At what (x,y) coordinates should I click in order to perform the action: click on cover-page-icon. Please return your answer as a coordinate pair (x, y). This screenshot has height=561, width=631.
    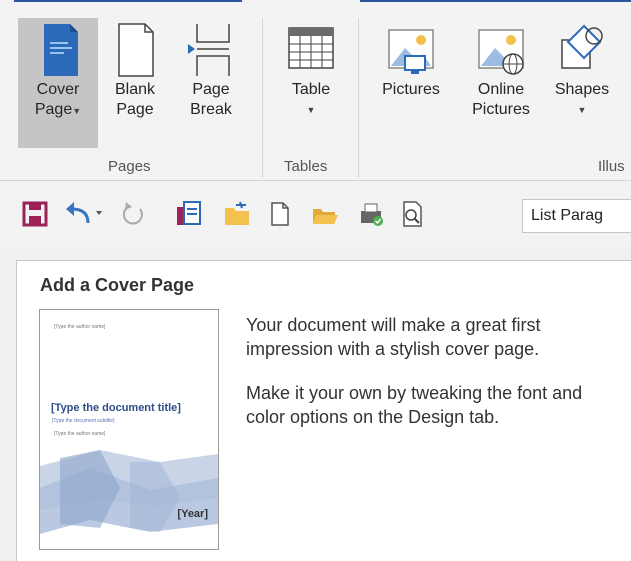
    Looking at the image, I should click on (58, 49).